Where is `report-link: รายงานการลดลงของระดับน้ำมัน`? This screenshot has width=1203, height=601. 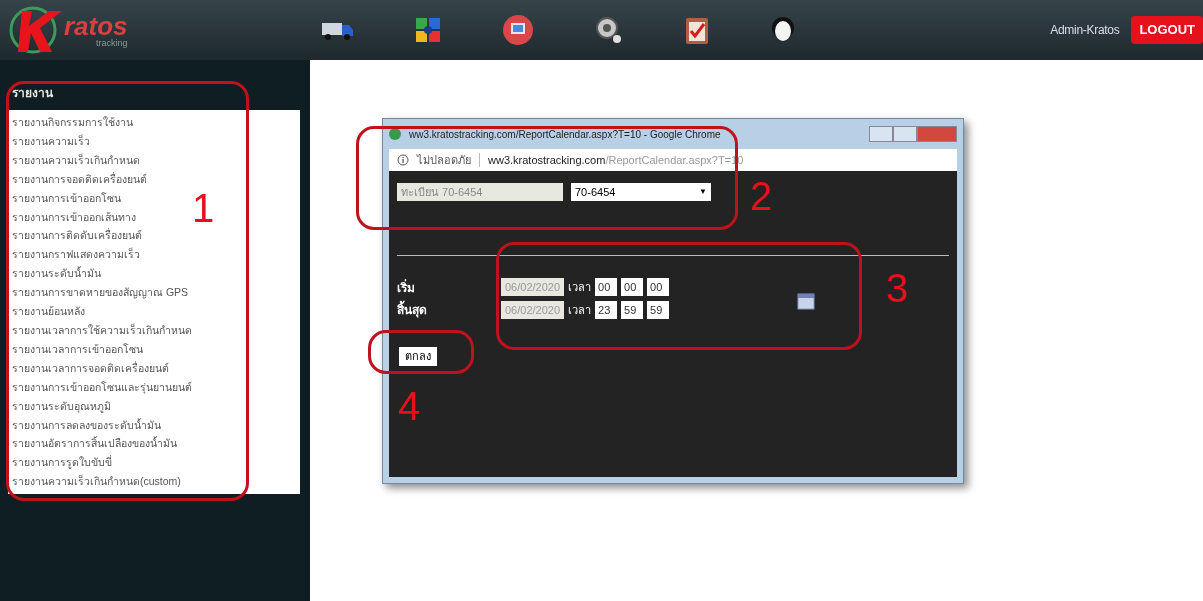
report-link: รายงานการลดลงของระดับน้ำมัน is located at coordinates (86, 425).